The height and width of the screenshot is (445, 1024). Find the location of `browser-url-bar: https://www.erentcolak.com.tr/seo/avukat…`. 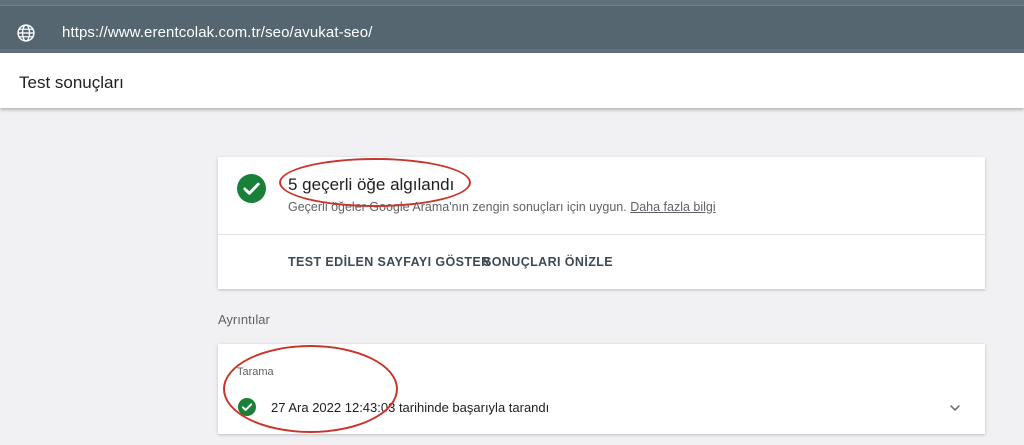

browser-url-bar: https://www.erentcolak.com.tr/seo/avukat… is located at coordinates (512, 26).